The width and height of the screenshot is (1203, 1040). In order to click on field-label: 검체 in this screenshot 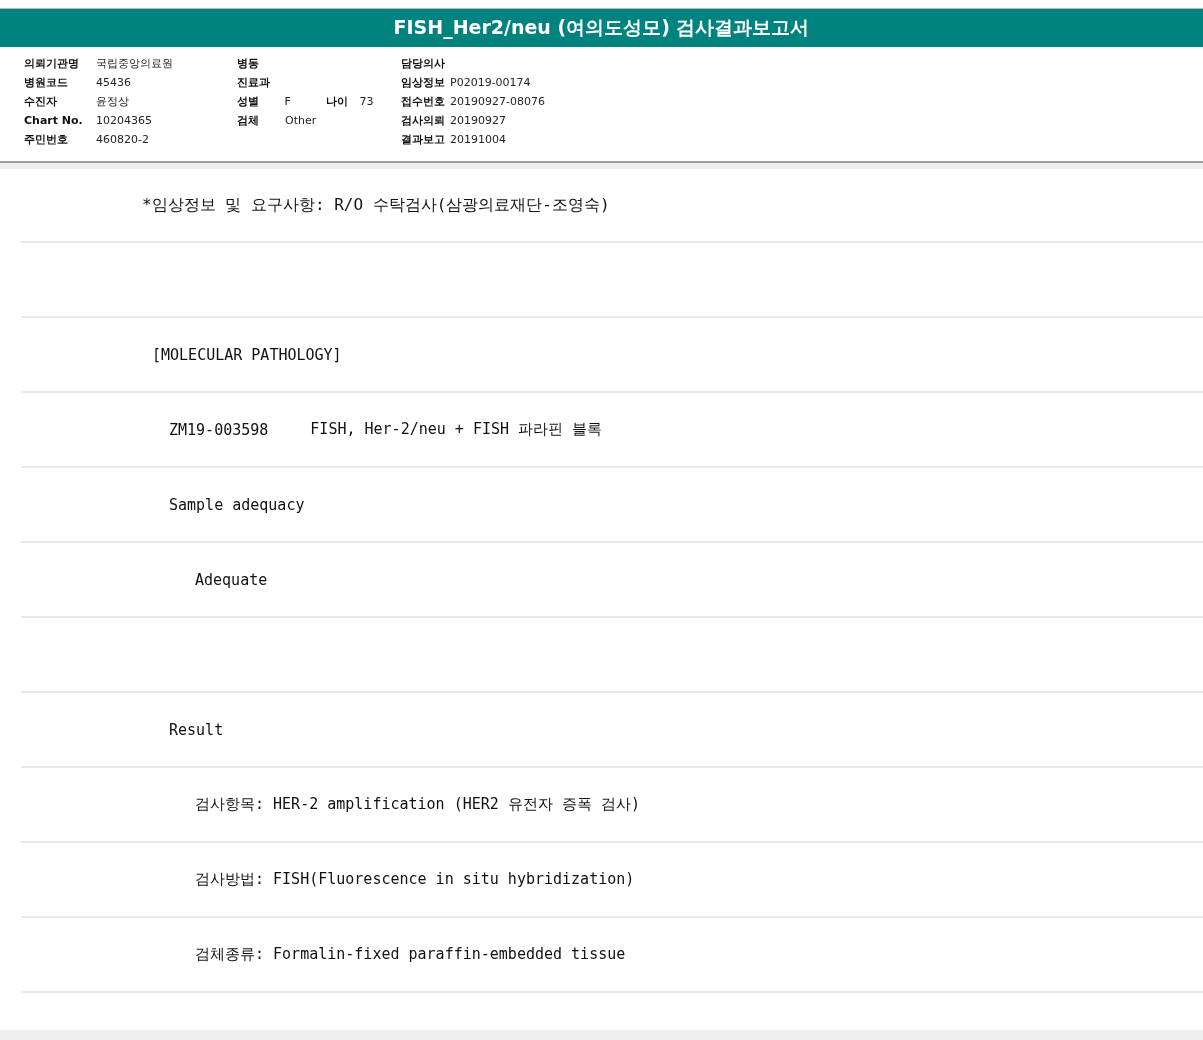, I will do `click(248, 120)`.